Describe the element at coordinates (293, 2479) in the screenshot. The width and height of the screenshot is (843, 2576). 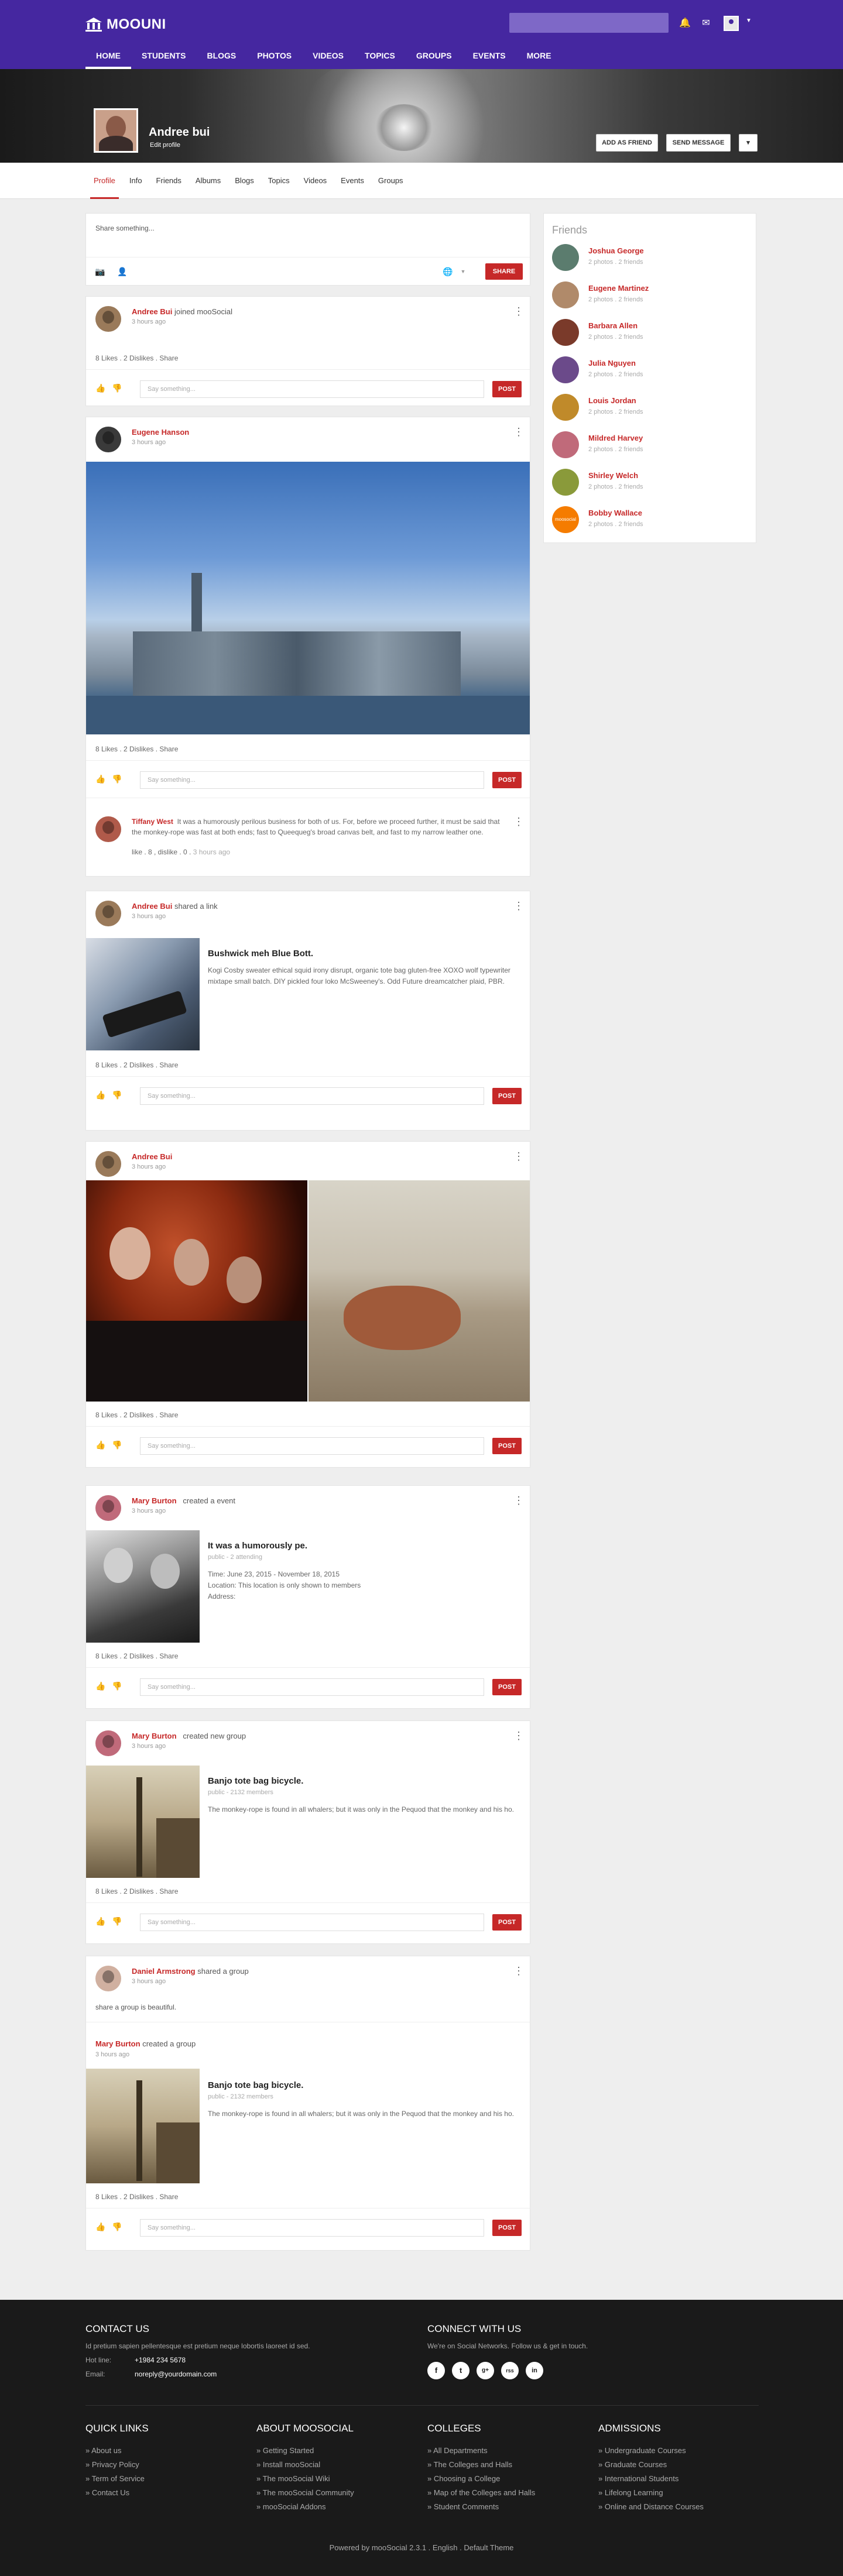
I see `footer-link: » The mooSocial Wiki` at that location.